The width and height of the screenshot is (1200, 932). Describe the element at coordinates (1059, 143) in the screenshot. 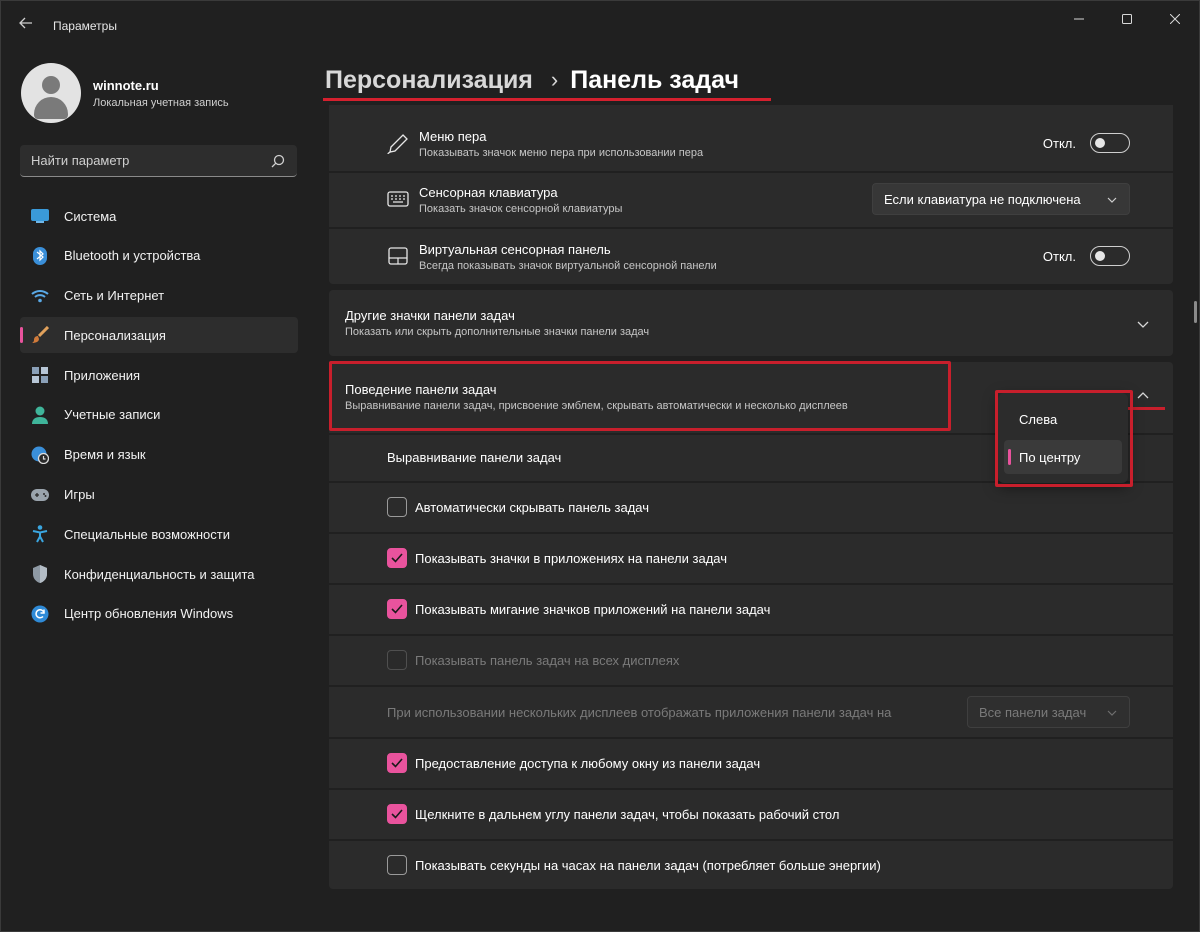

I see `pen-menu-toggle-label: Откл.` at that location.